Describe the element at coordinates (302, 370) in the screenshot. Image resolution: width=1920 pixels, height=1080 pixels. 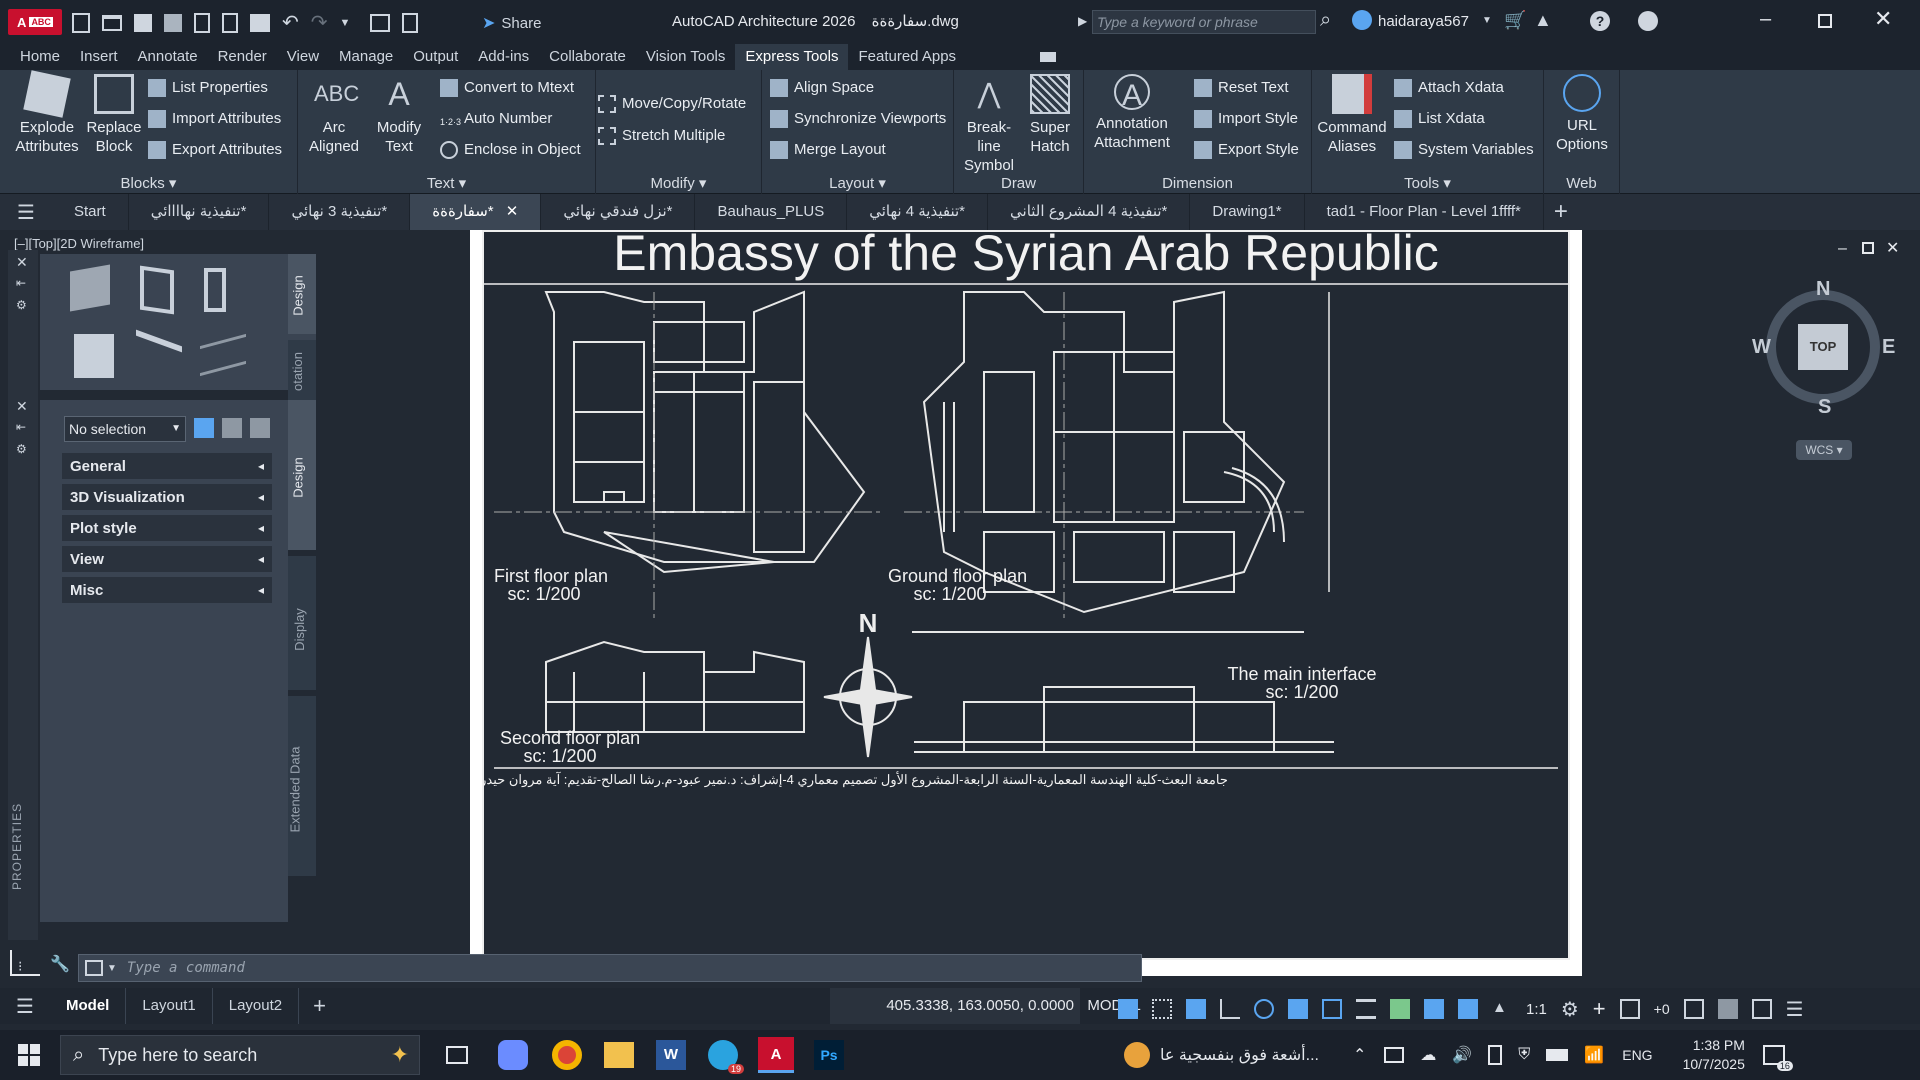
I see `tool-tab-annotation: otation` at that location.